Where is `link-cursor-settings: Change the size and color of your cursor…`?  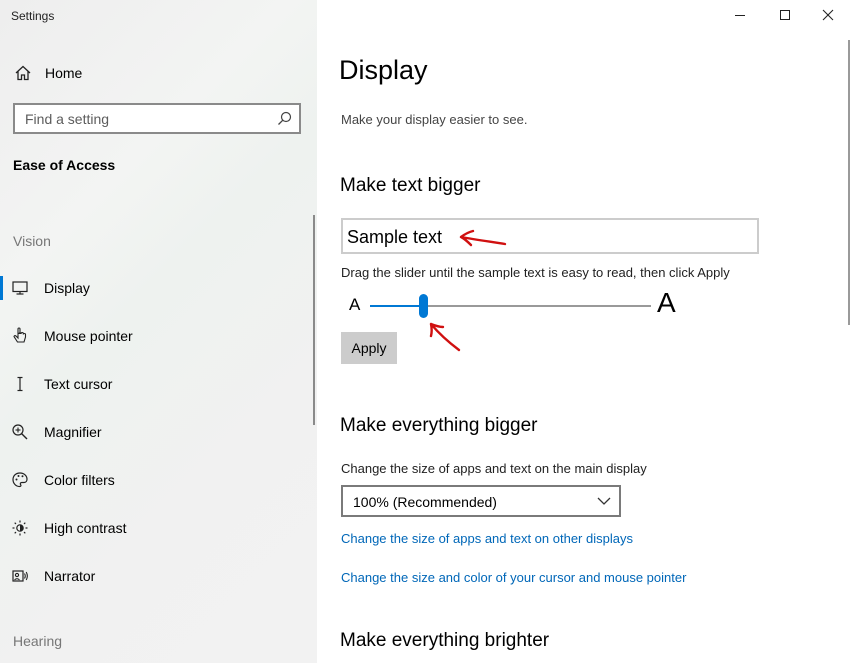
link-cursor-settings: Change the size and color of your cursor… is located at coordinates (513, 577).